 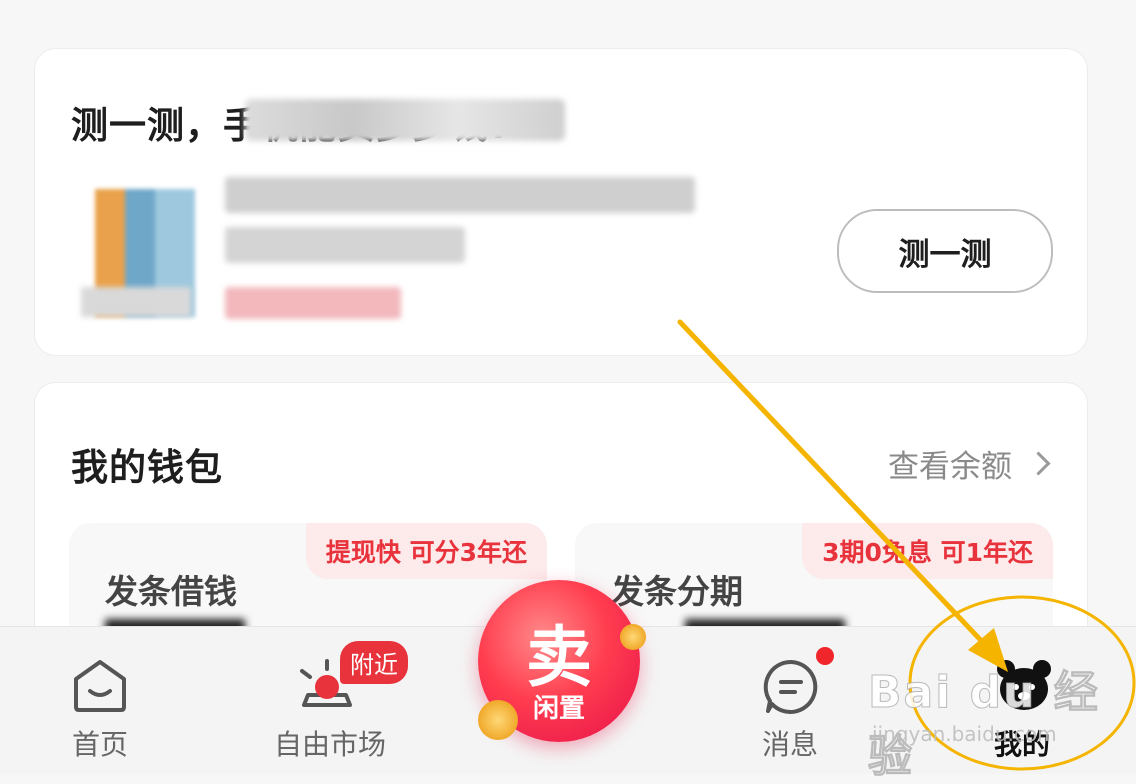 I want to click on sell-main-label: 卖, so click(x=559, y=657).